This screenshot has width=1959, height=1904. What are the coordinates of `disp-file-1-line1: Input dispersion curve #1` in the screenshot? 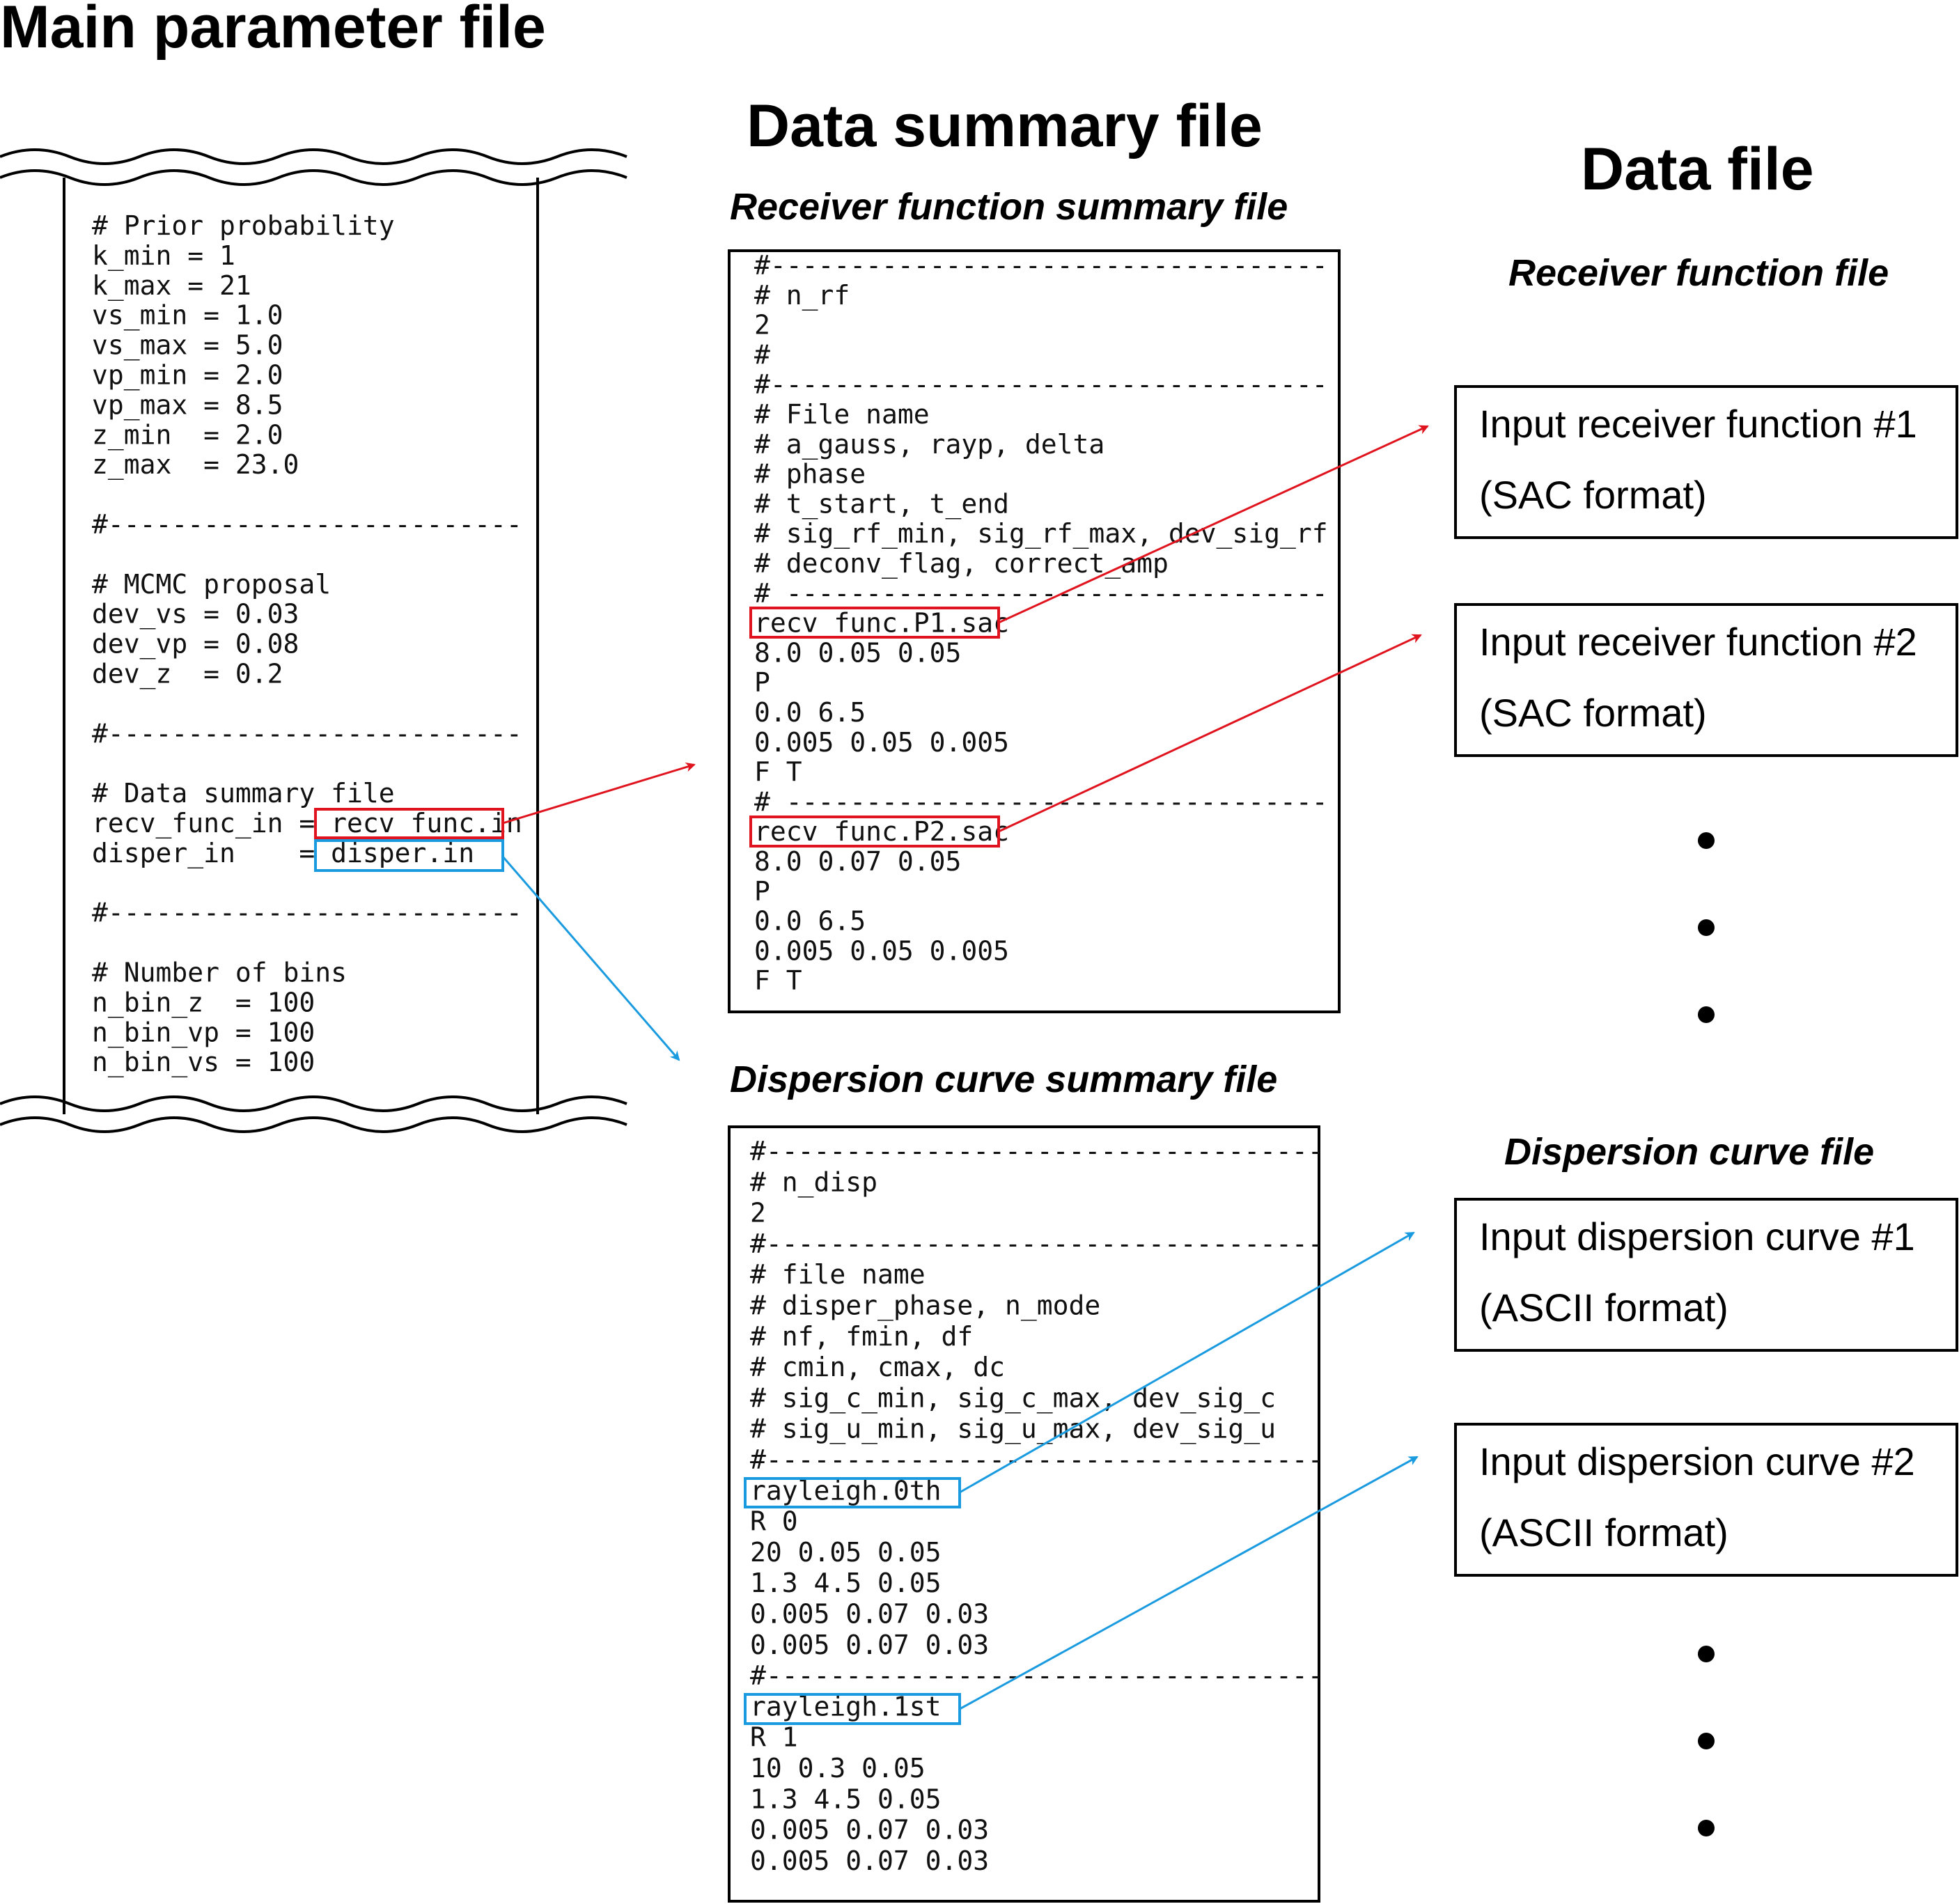 It's located at (1697, 1236).